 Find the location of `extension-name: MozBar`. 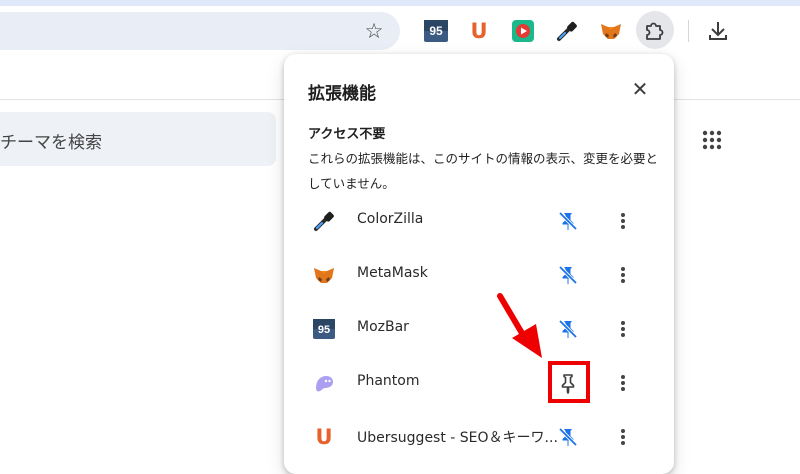

extension-name: MozBar is located at coordinates (383, 327).